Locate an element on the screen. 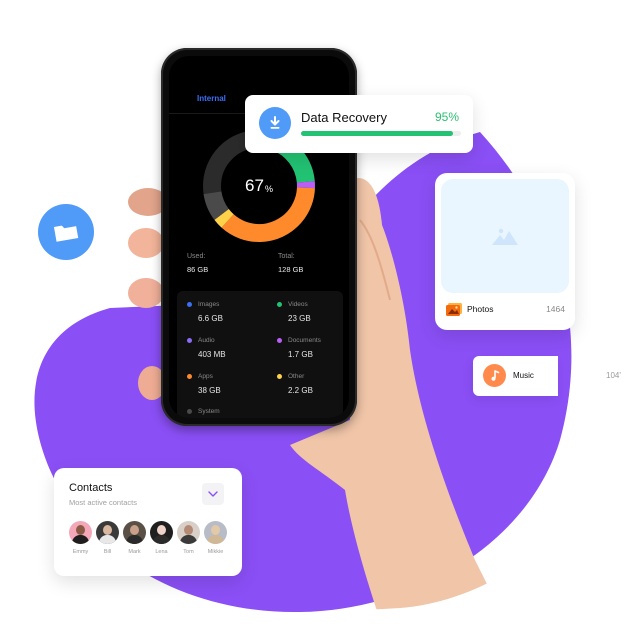 The image size is (640, 640). category-system: System is located at coordinates (203, 411).